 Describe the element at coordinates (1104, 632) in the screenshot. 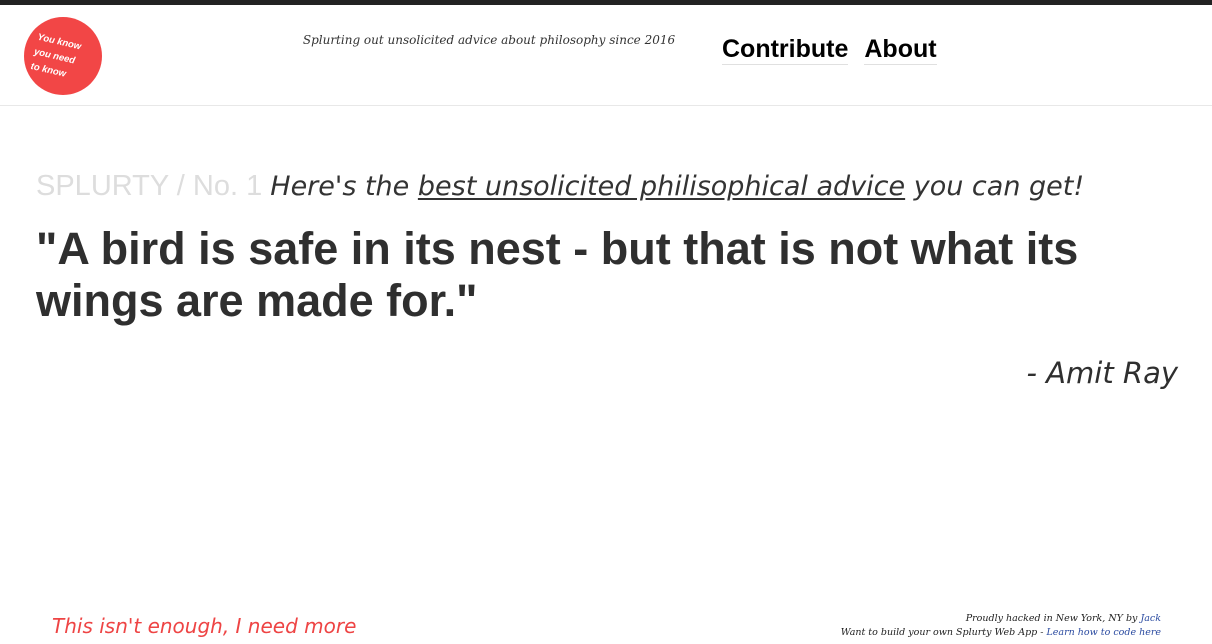

I see `footer-learn-link: Learn how to code here` at that location.